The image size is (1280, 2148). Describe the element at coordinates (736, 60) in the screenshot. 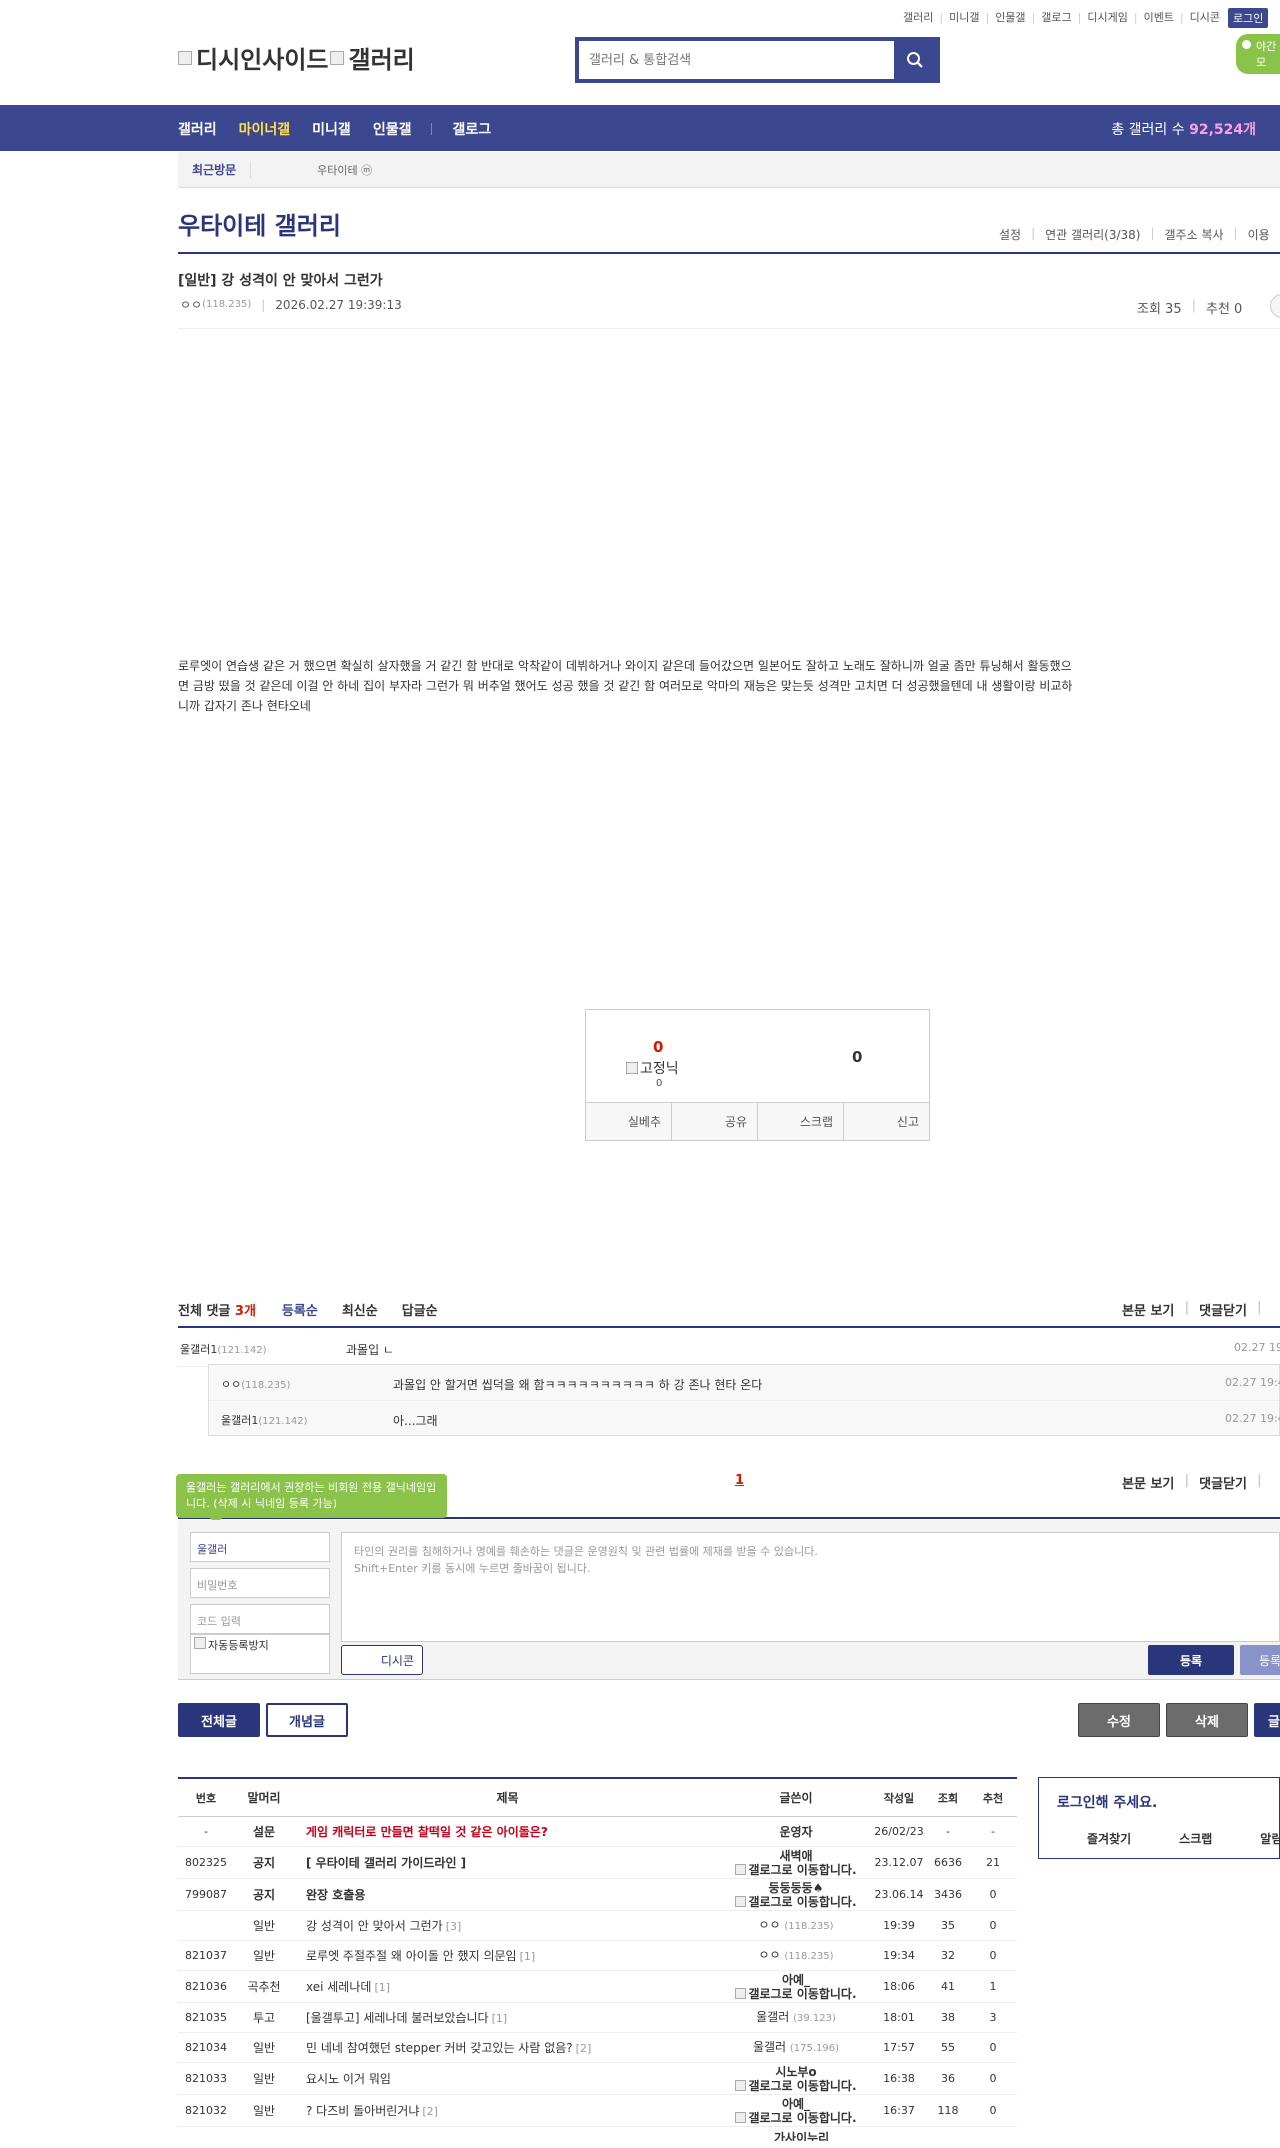

I see `search-input` at that location.